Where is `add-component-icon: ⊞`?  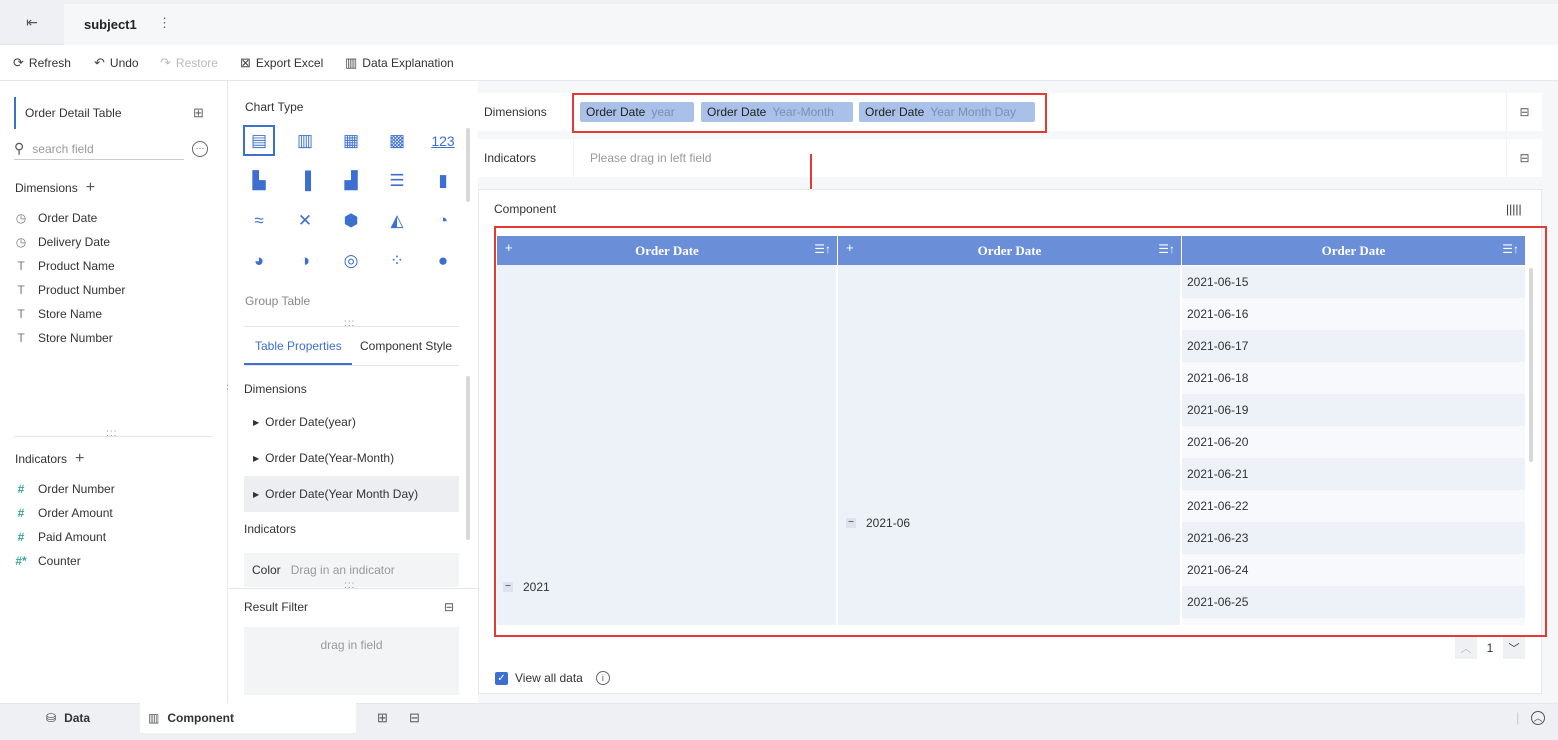 add-component-icon: ⊞ is located at coordinates (382, 718).